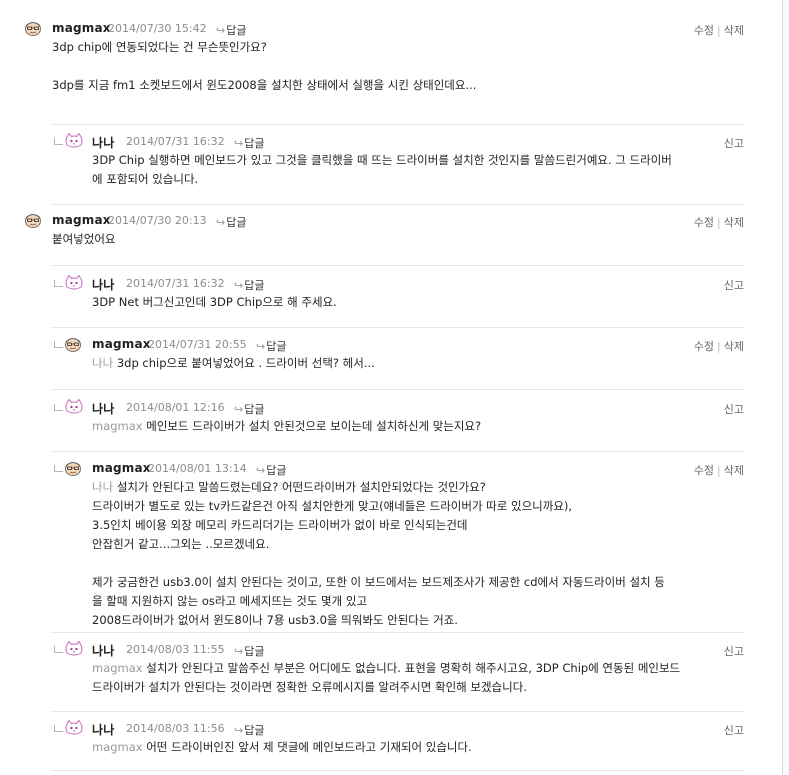  What do you see at coordinates (175, 728) in the screenshot?
I see `comment-timestamp: 2014/08/03 11:56` at bounding box center [175, 728].